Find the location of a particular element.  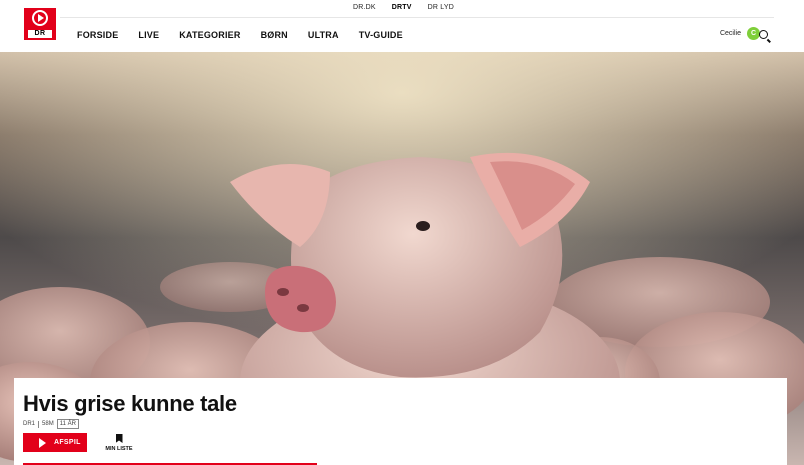

play-button-label: AFSPIL is located at coordinates (67, 442).